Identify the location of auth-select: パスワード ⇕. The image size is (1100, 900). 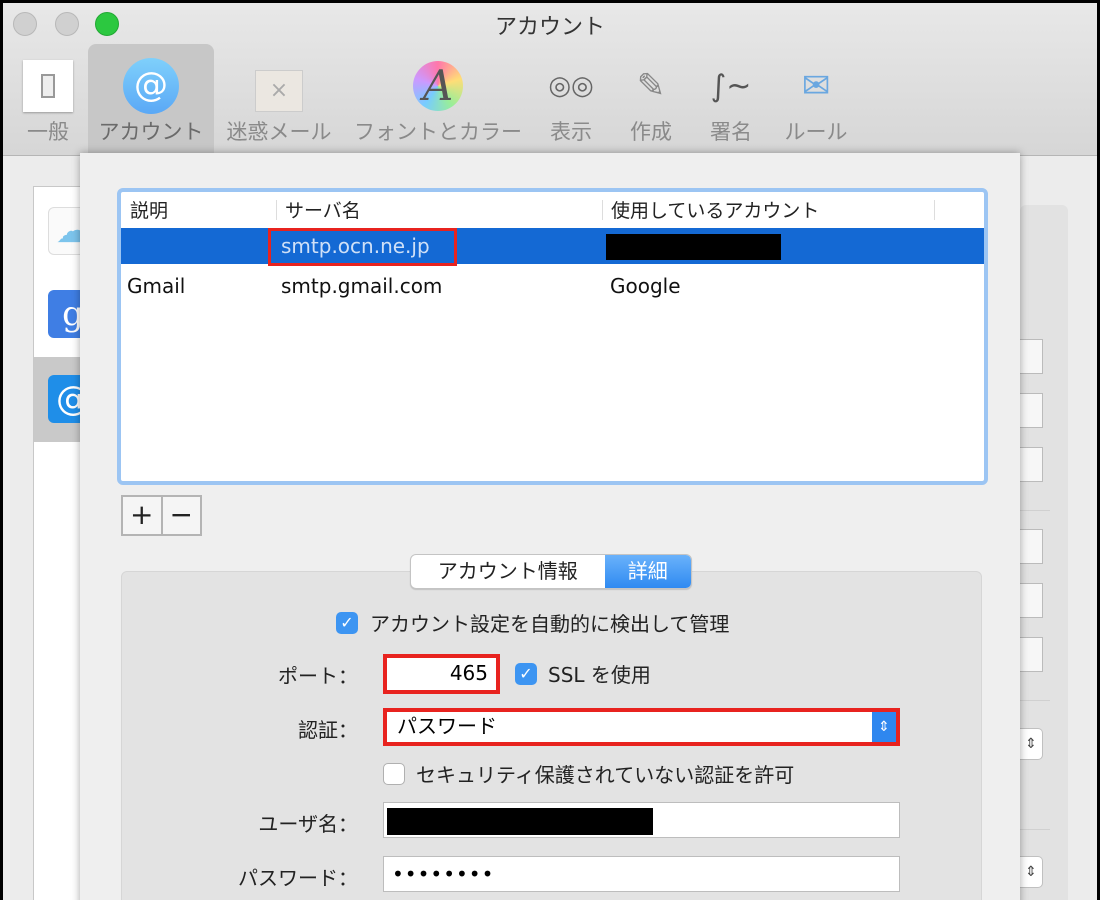
(641, 727).